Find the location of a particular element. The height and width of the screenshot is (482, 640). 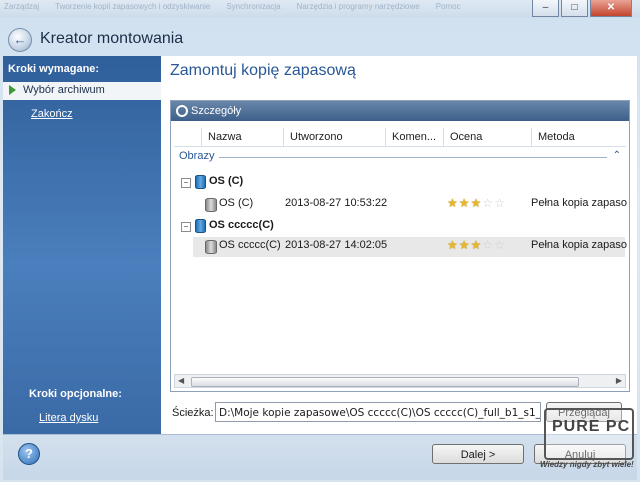

backup-name: OS ccccc(C) is located at coordinates (250, 245).